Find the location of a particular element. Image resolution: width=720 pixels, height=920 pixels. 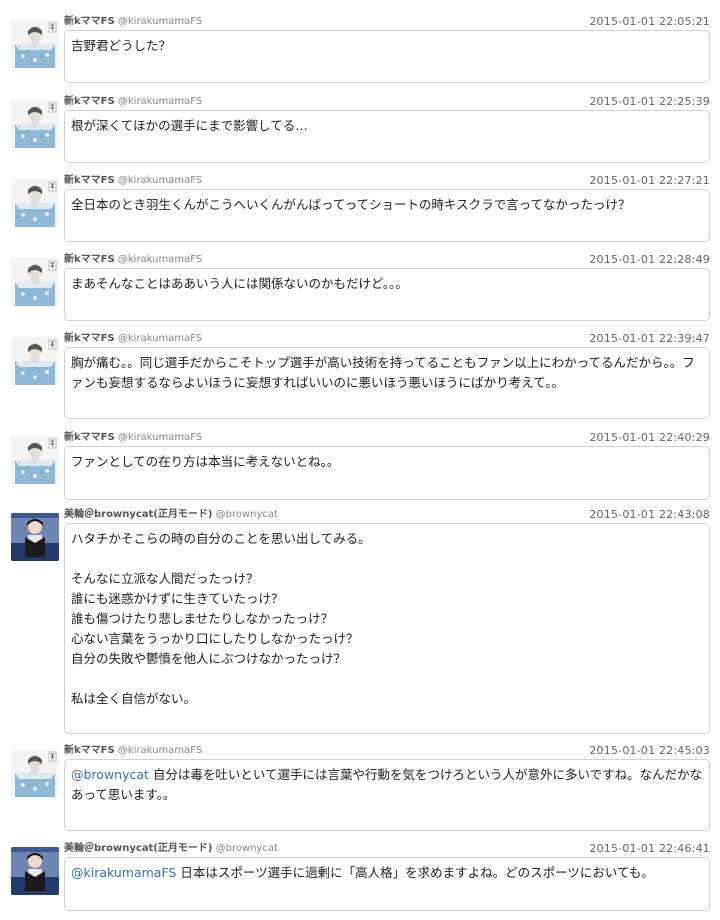

timestamp: 2015-01-01 22:27:21 is located at coordinates (649, 181).